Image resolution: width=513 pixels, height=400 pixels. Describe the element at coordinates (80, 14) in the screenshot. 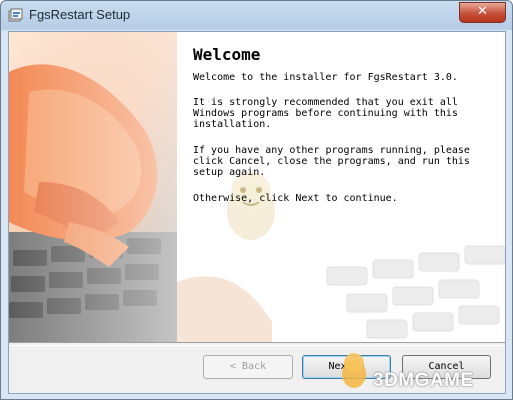

I see `window-title: FgsRestart Setup` at that location.